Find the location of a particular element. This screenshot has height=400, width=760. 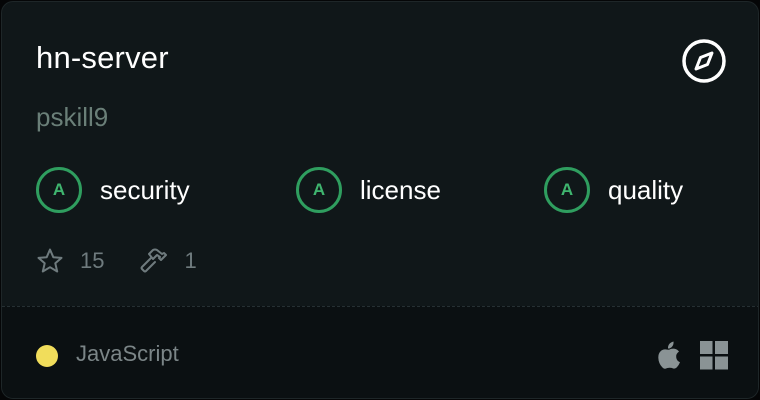

language-name: JavaScript is located at coordinates (127, 353).